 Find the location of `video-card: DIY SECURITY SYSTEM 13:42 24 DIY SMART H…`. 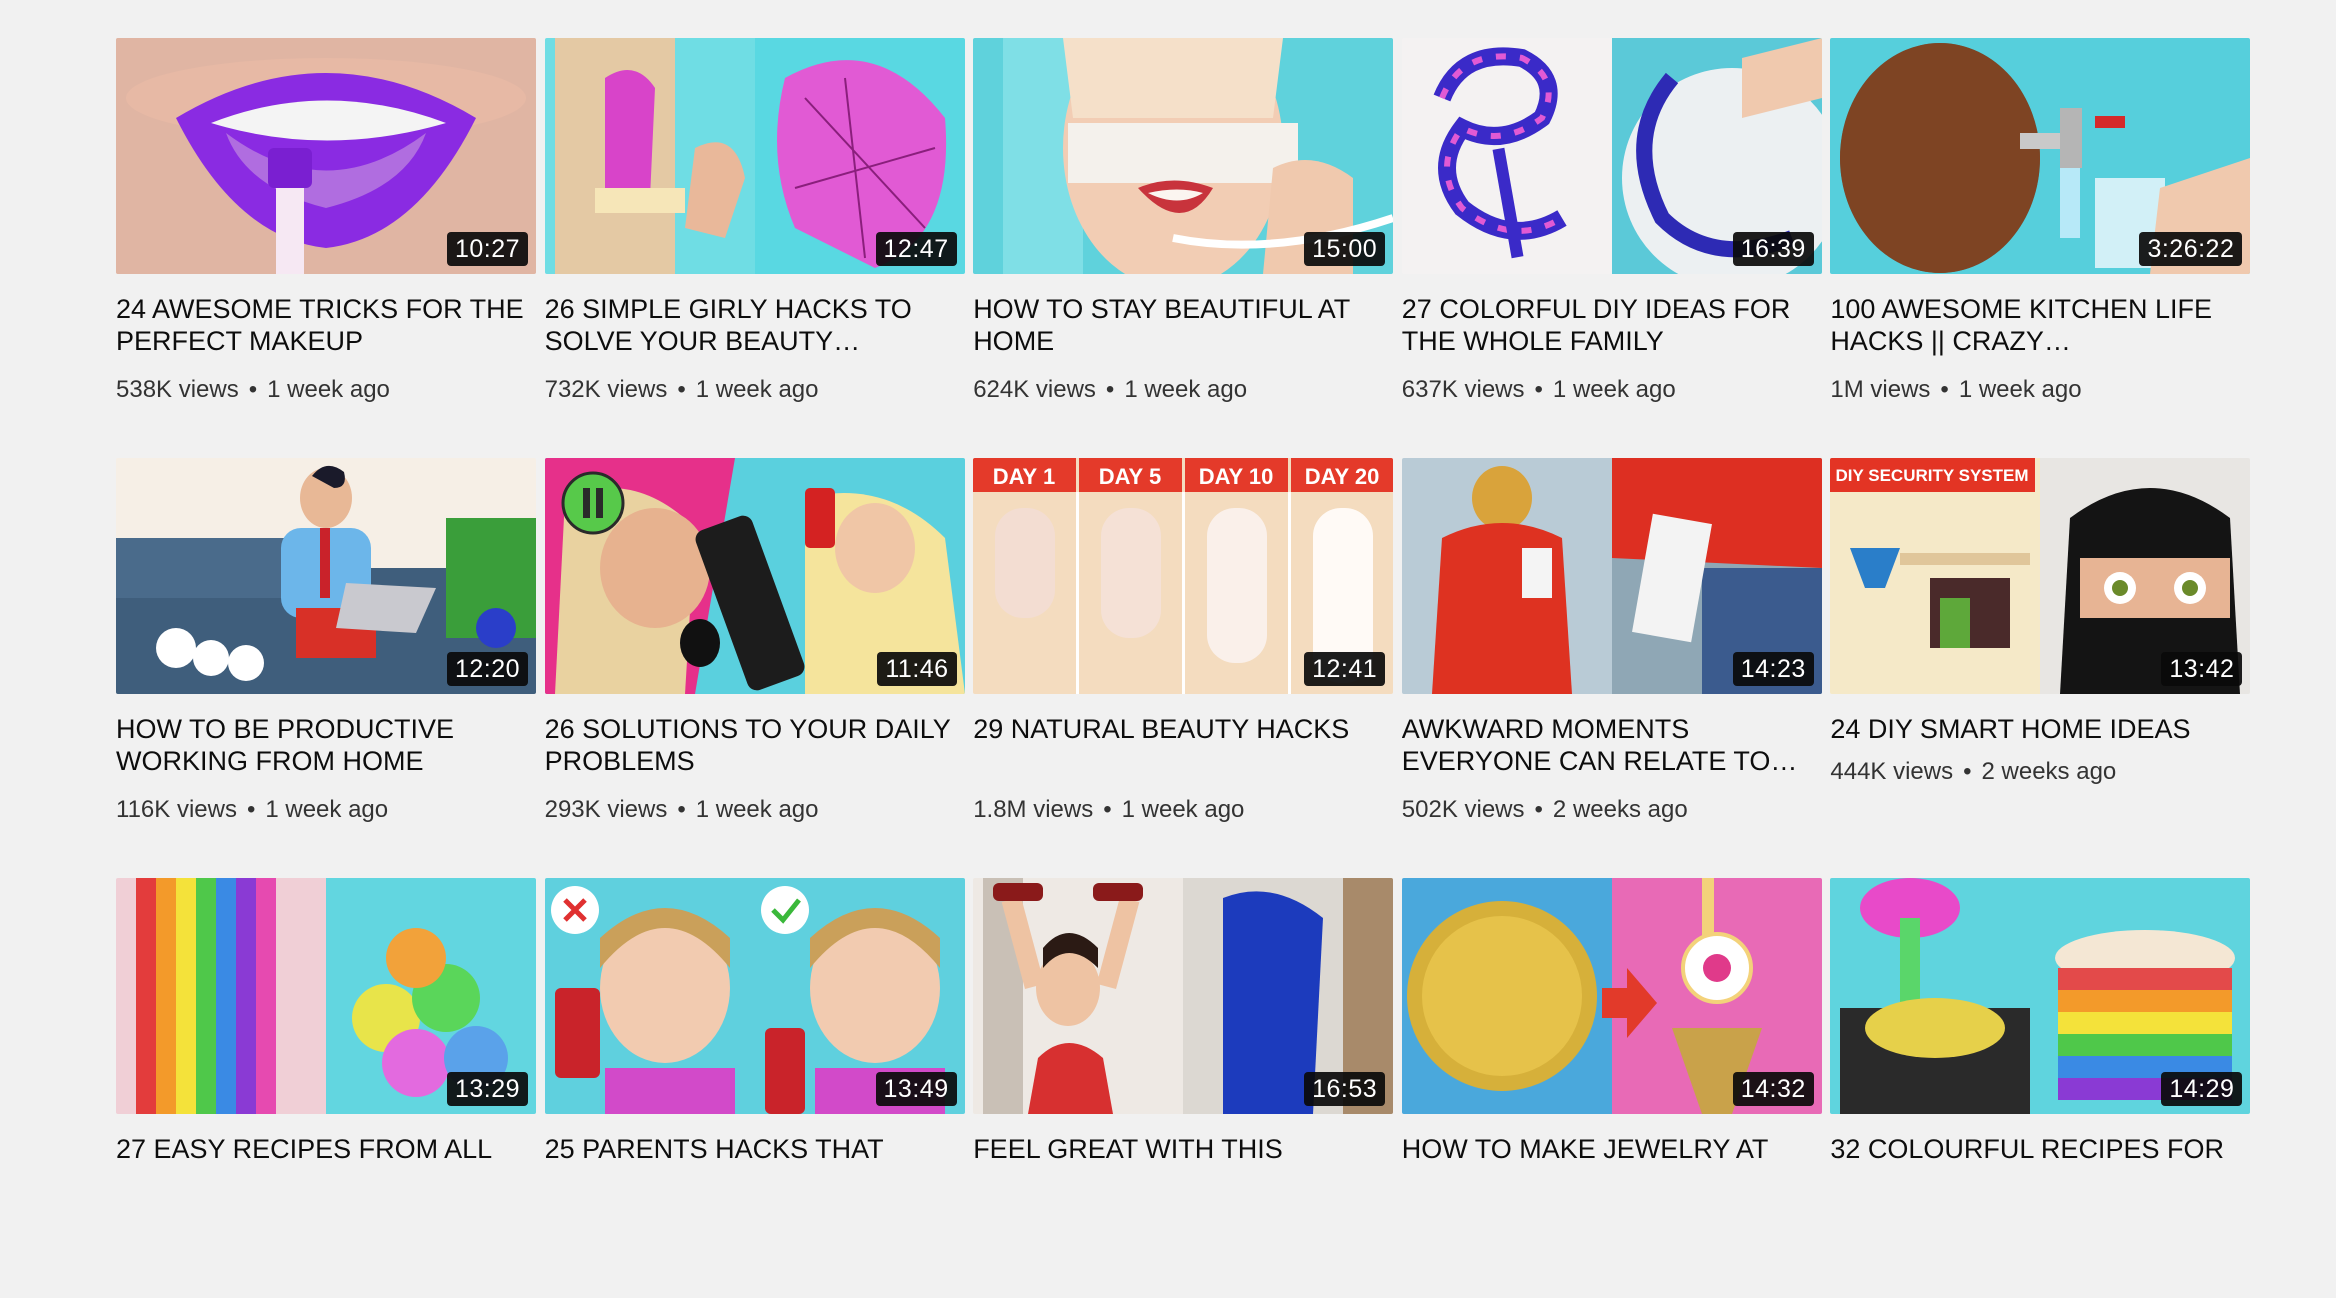

video-card: DIY SECURITY SYSTEM 13:42 24 DIY SMART H… is located at coordinates (2040, 668).